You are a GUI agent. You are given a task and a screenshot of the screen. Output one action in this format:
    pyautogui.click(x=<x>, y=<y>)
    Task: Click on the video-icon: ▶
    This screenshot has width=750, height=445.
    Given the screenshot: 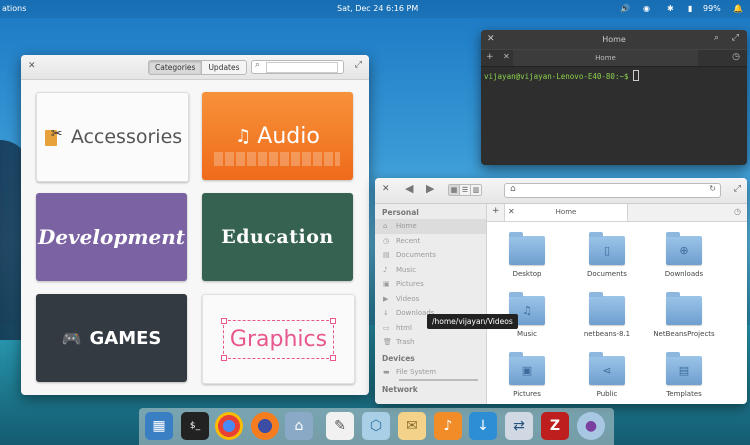 What is the action you would take?
    pyautogui.click(x=386, y=298)
    